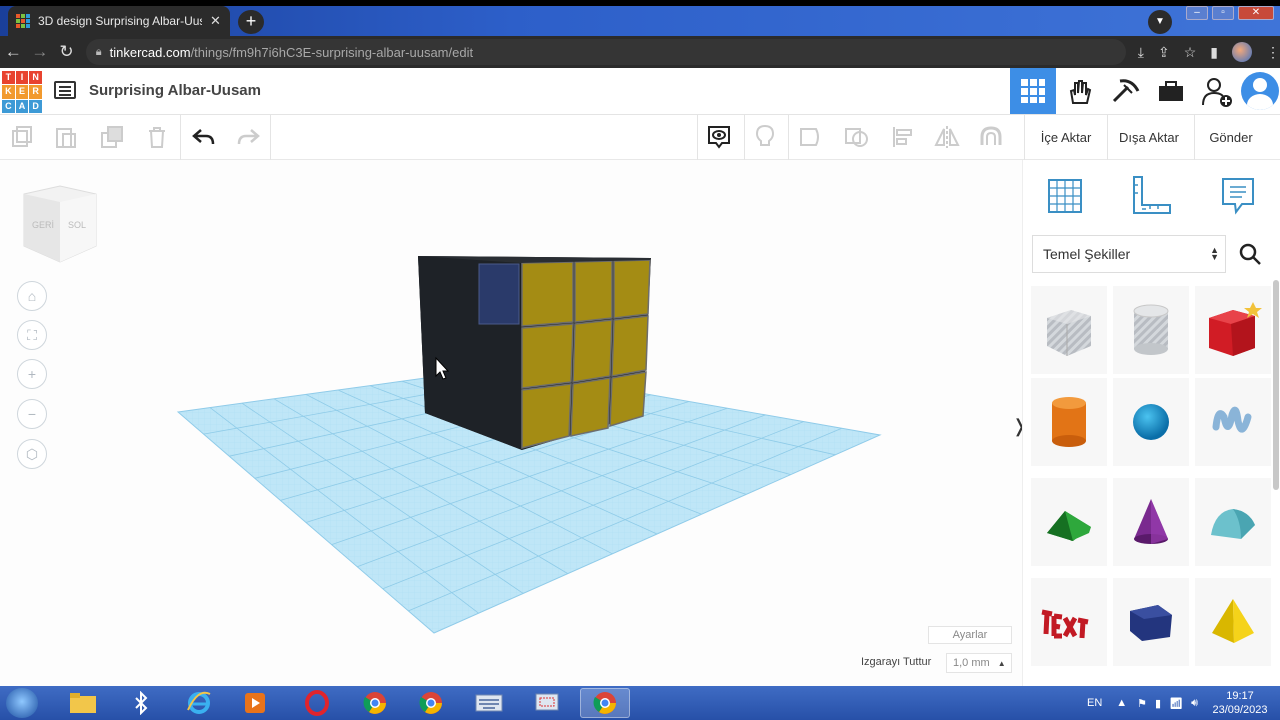  What do you see at coordinates (35, 106) in the screenshot?
I see `logo-letter: D` at bounding box center [35, 106].